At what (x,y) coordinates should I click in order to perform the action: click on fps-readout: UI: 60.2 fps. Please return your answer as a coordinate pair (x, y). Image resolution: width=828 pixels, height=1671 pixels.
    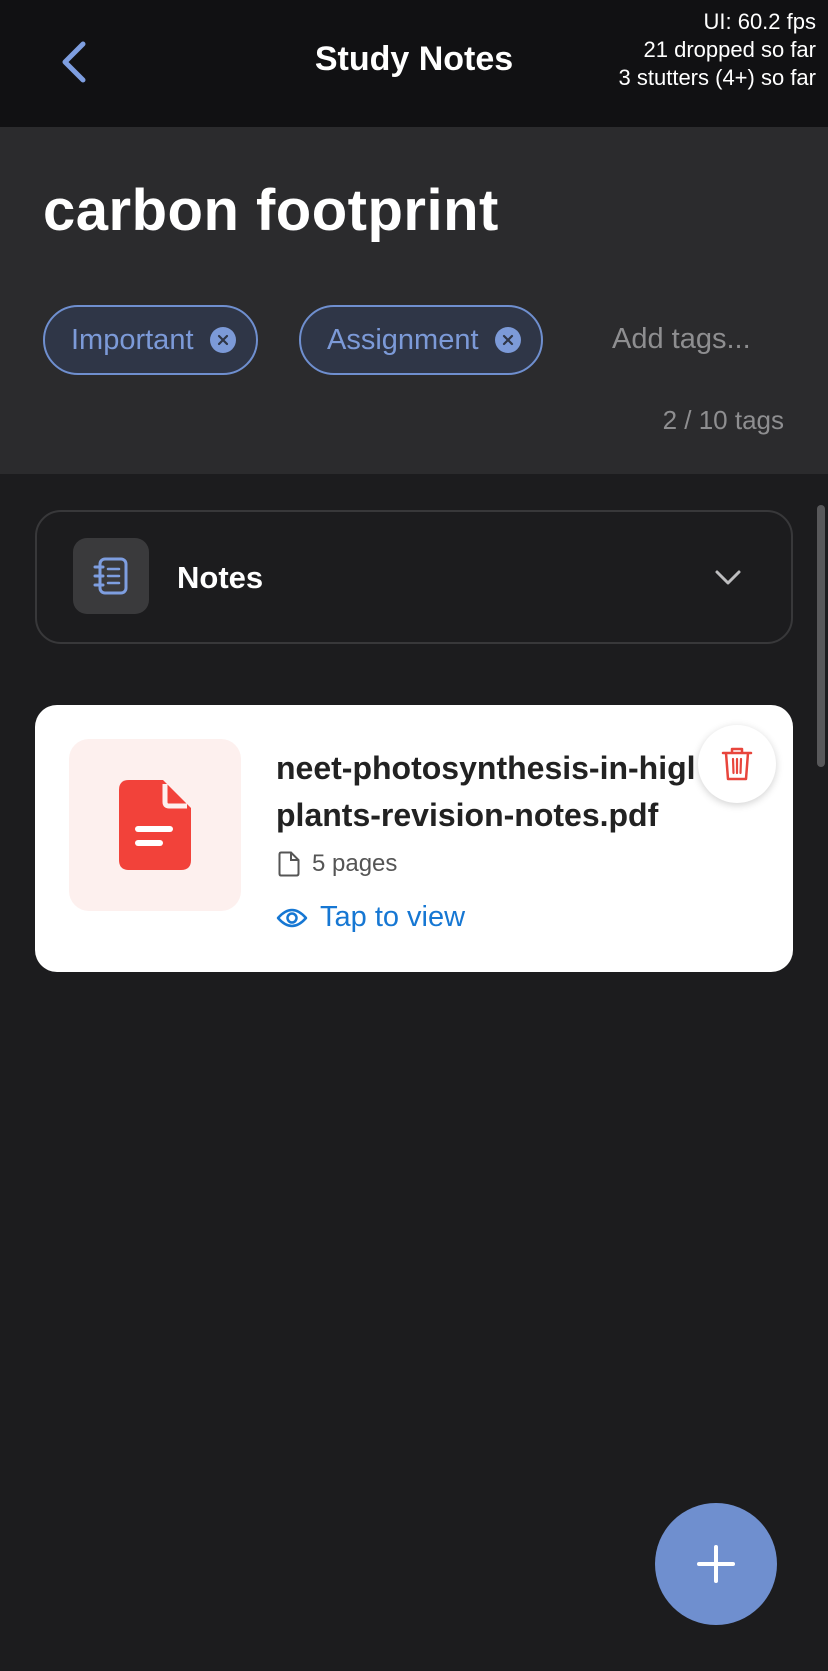
    Looking at the image, I should click on (759, 21).